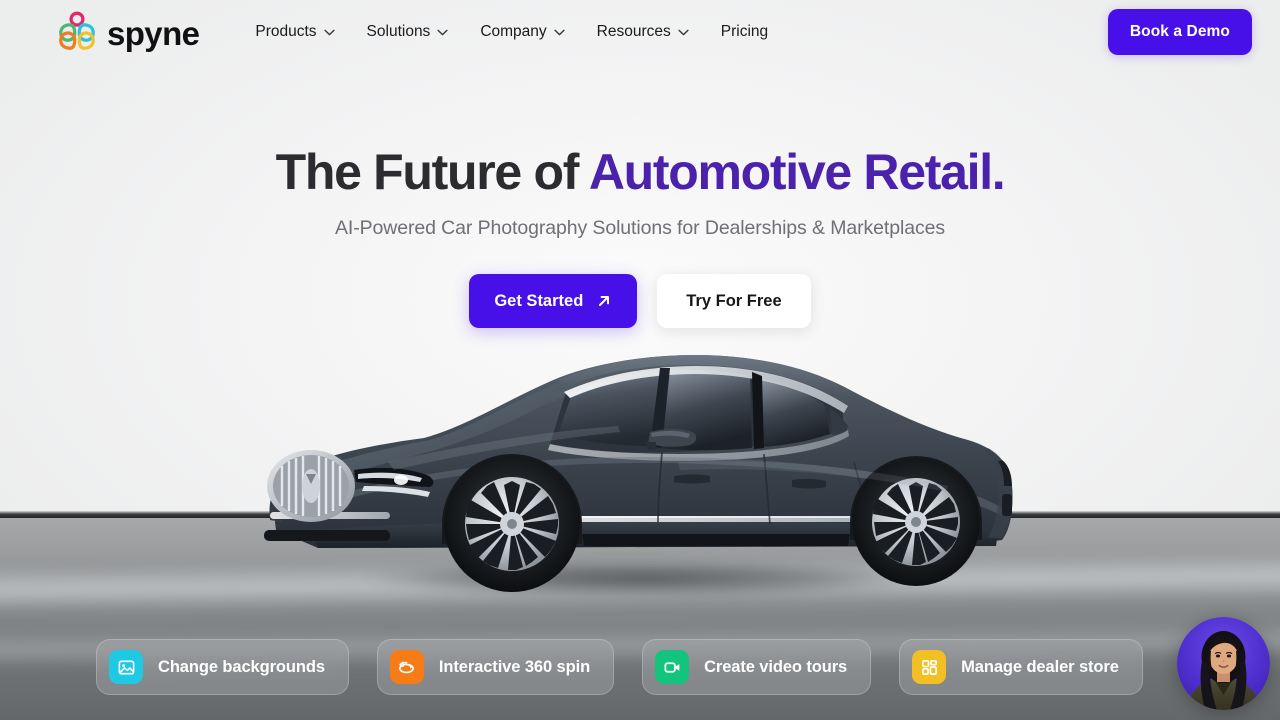  I want to click on nav-label: Company, so click(513, 31).